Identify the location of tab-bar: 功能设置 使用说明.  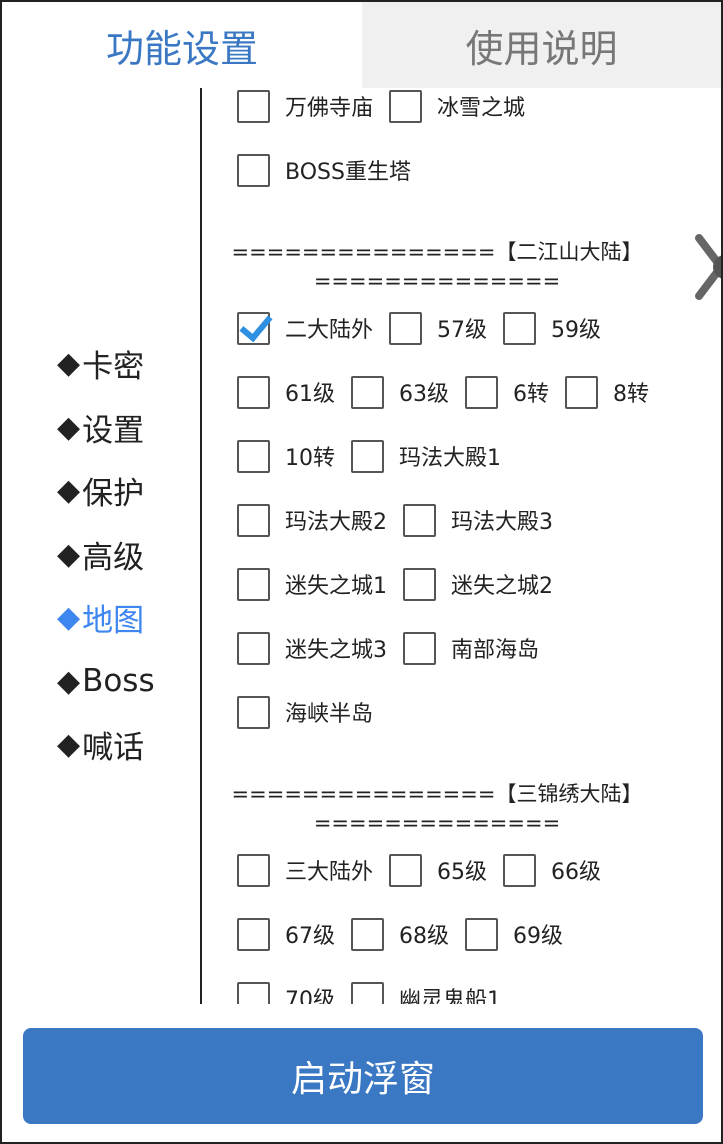
(361, 45).